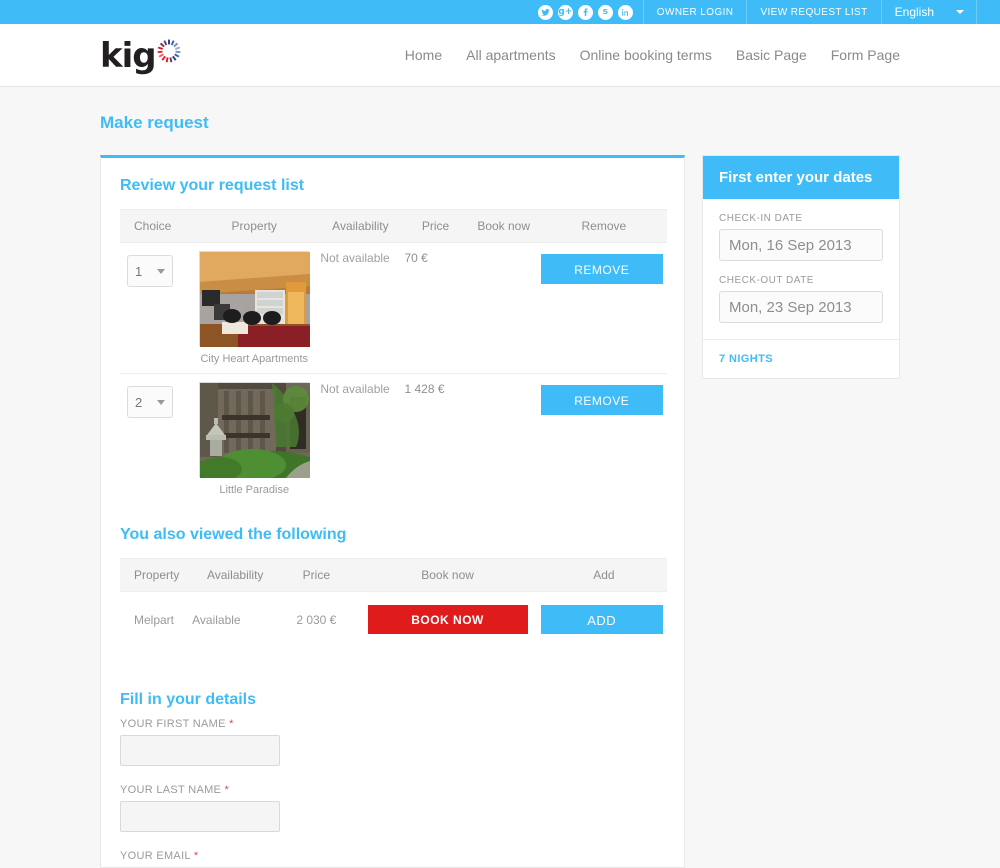 Image resolution: width=1000 pixels, height=868 pixels. What do you see at coordinates (254, 490) in the screenshot?
I see `property-name: Little Paradise` at bounding box center [254, 490].